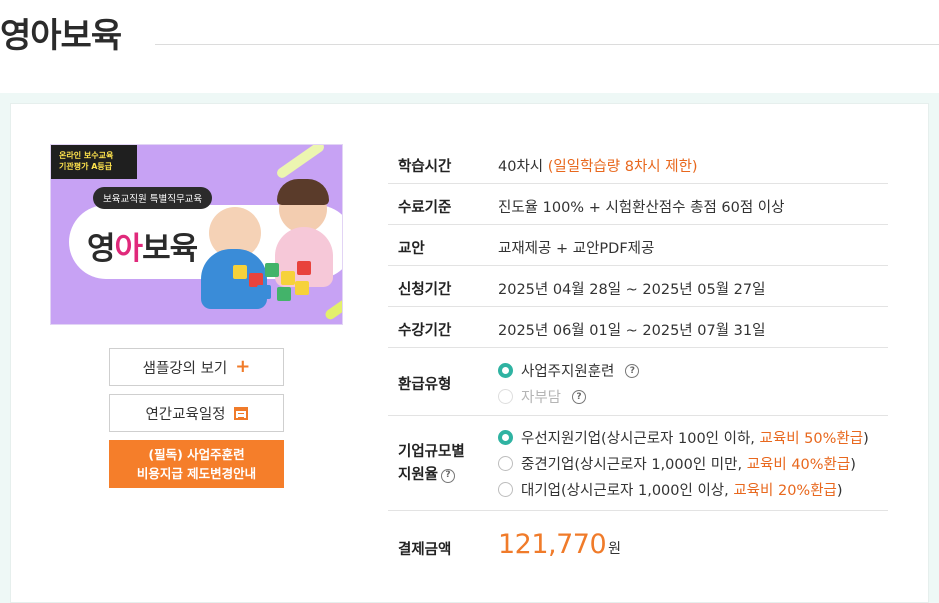 The width and height of the screenshot is (939, 603). I want to click on info-value: 진도율 100% + 시험환산점수 총점 60점 이상, so click(641, 208).